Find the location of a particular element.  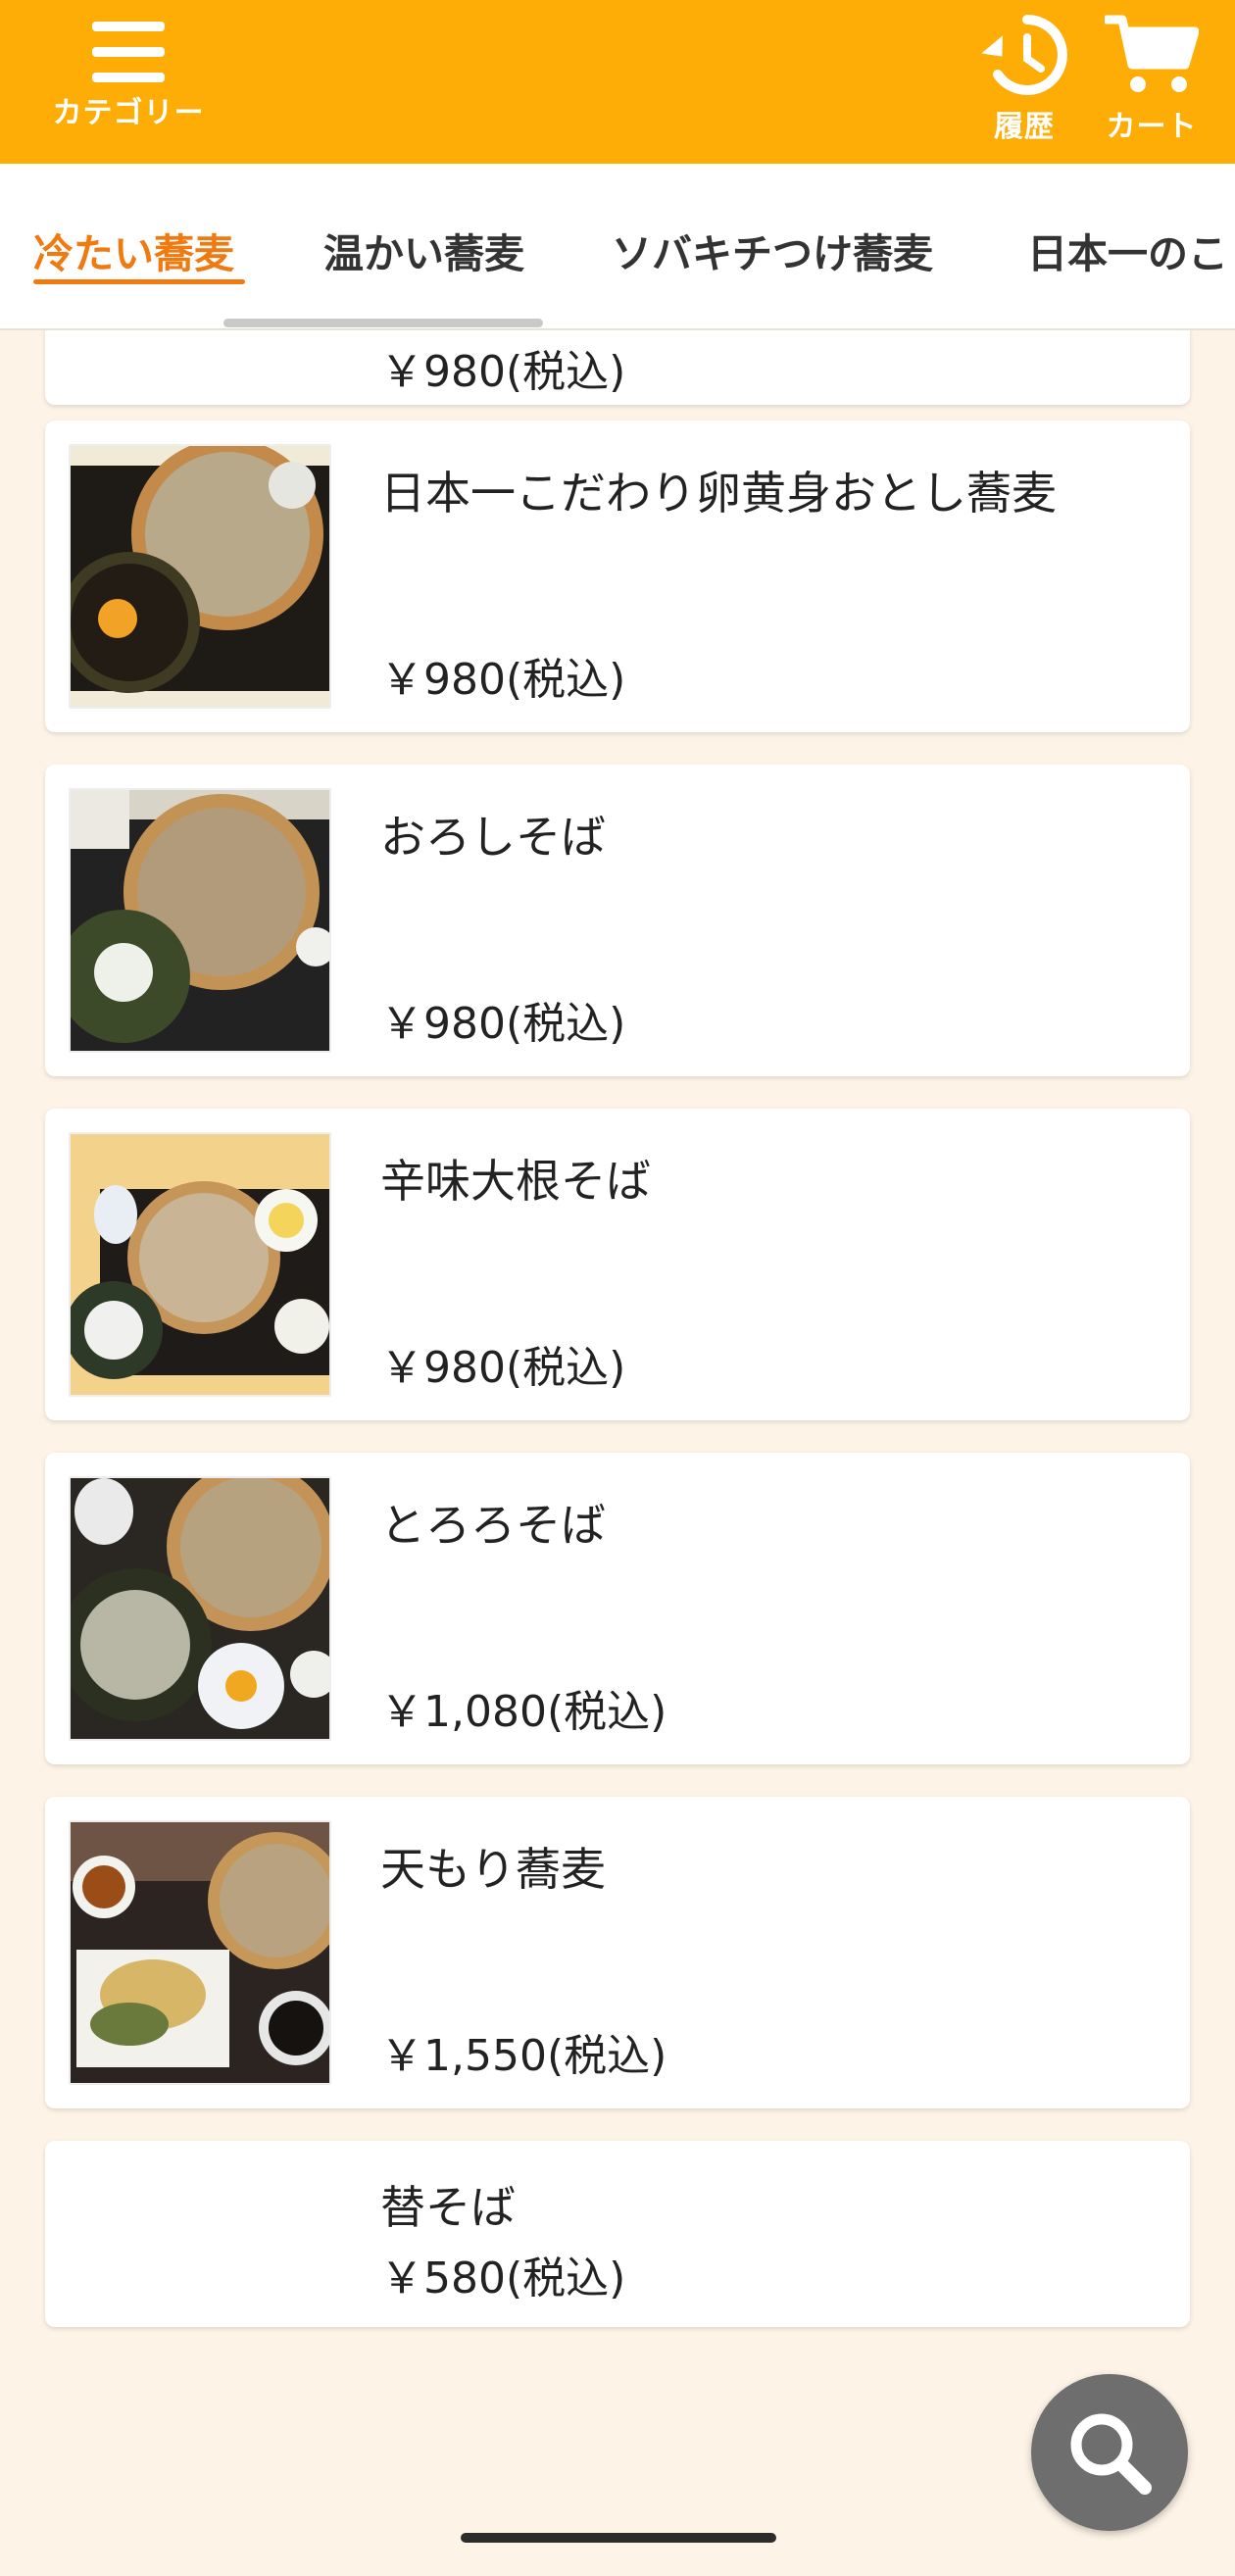

list-item: ￥980(税込) is located at coordinates (617, 367).